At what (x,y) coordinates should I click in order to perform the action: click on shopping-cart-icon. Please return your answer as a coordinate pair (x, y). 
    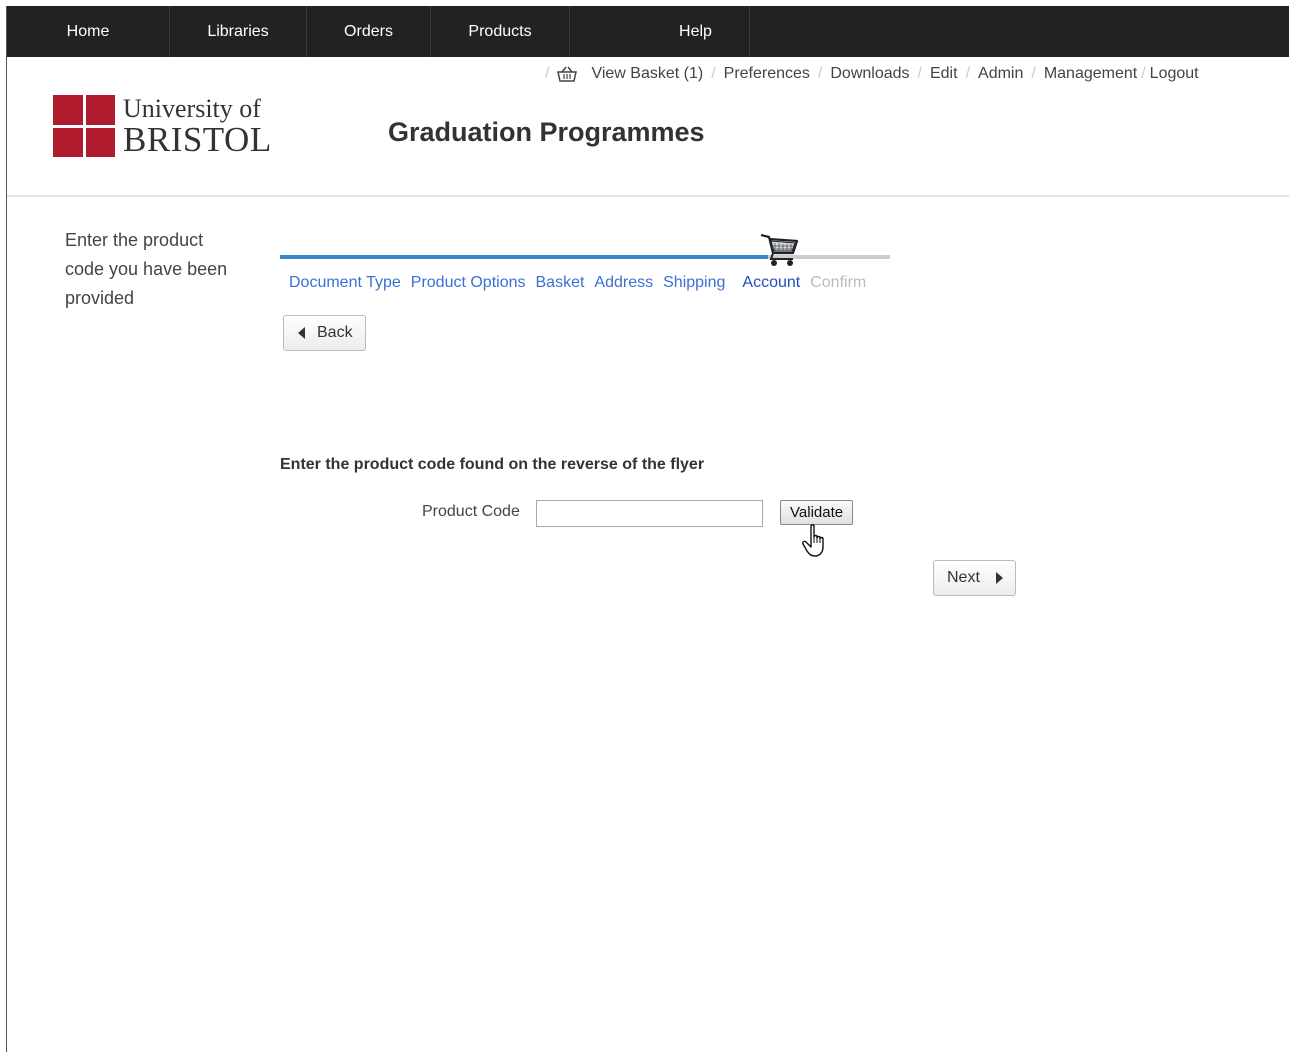
    Looking at the image, I should click on (779, 249).